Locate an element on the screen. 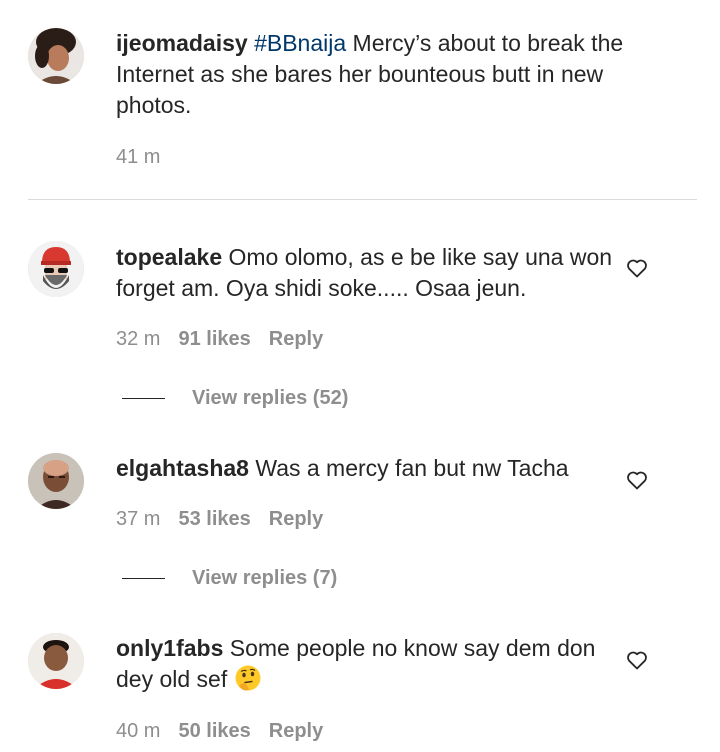 The width and height of the screenshot is (720, 752). view-replies-label: View replies (52) is located at coordinates (270, 398).